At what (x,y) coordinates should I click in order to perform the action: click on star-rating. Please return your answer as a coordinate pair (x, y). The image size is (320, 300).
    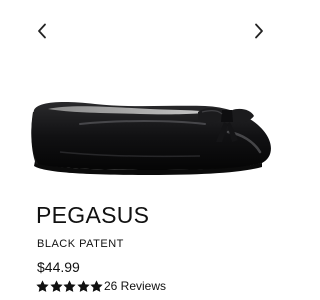
    Looking at the image, I should click on (70, 286).